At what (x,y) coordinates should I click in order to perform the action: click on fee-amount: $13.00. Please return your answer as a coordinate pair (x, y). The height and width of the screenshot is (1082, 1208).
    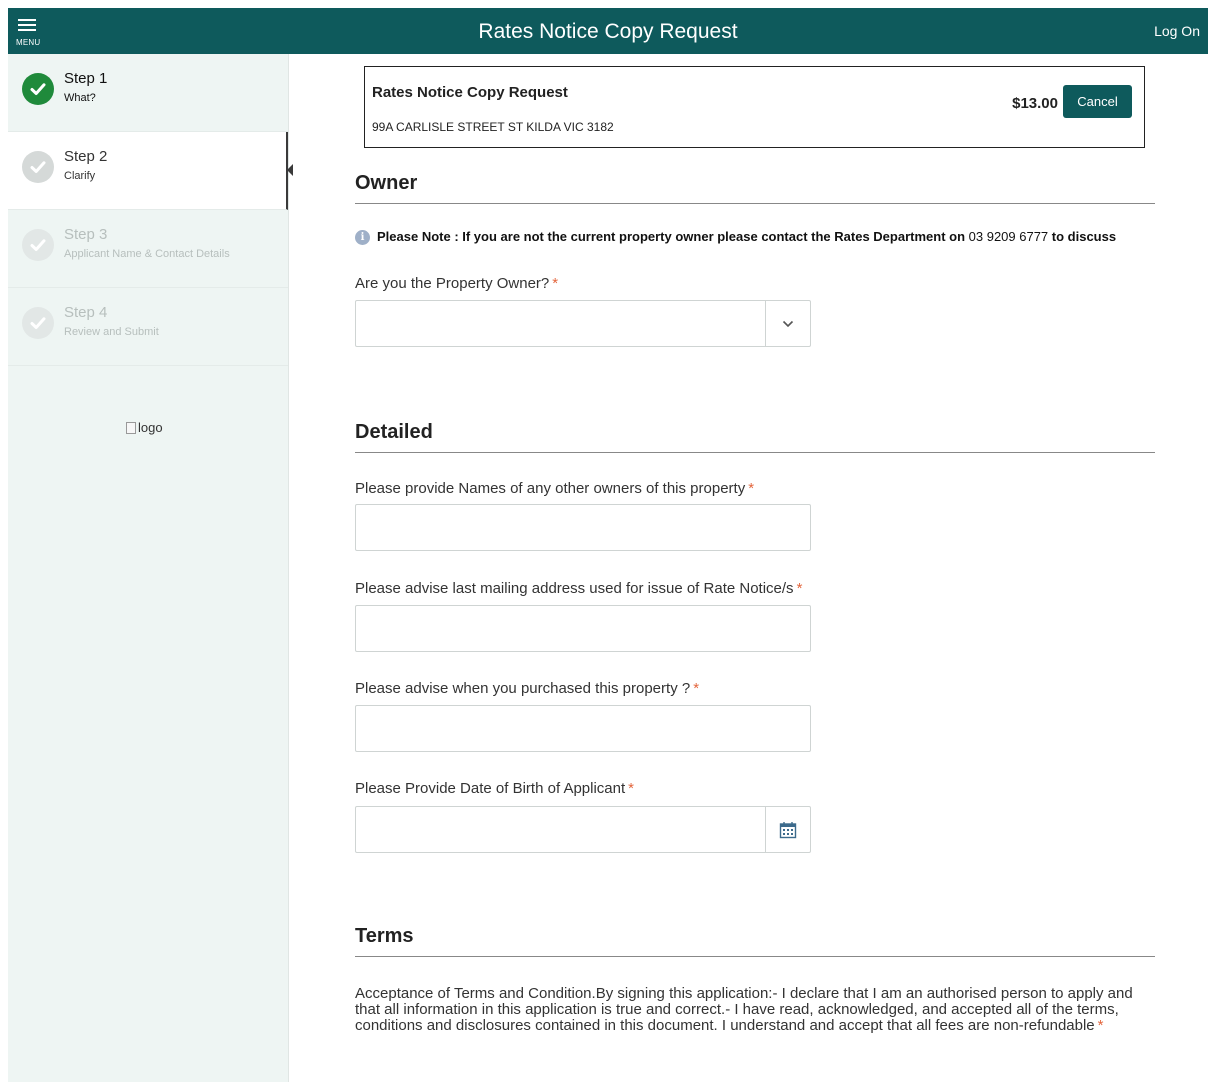
    Looking at the image, I should click on (1035, 103).